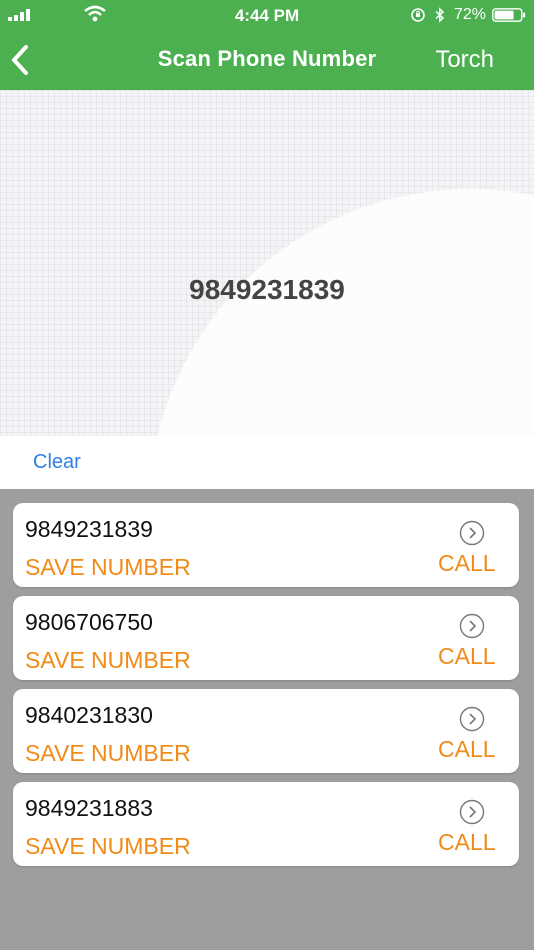 This screenshot has height=950, width=534. I want to click on list-item: 9806706750 SAVE NUMBER CALL, so click(266, 638).